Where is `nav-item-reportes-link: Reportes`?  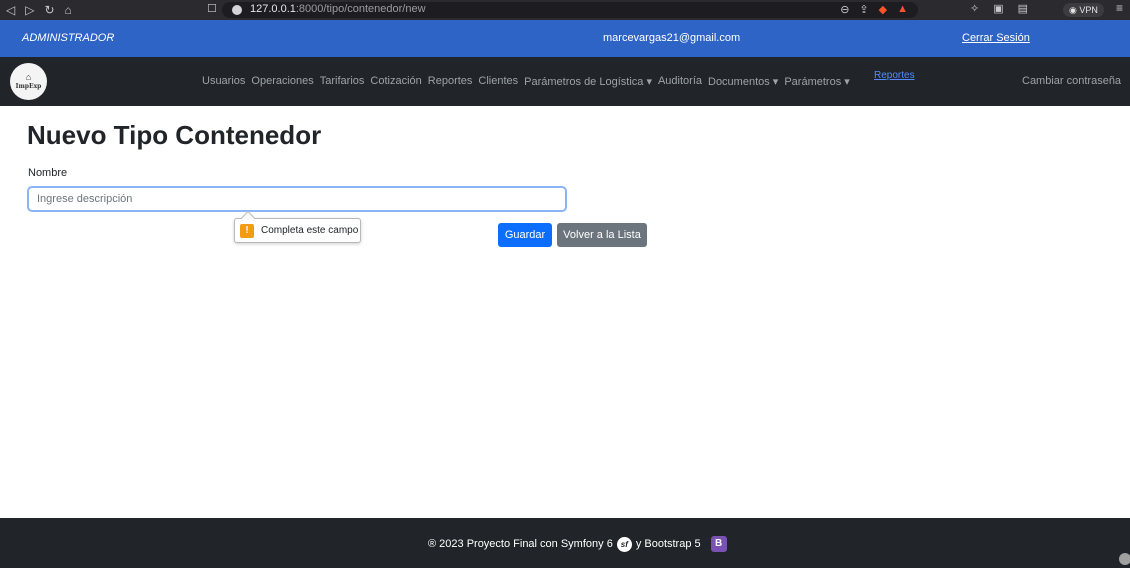 nav-item-reportes-link: Reportes is located at coordinates (894, 75).